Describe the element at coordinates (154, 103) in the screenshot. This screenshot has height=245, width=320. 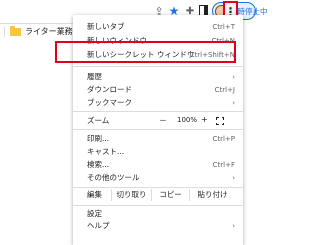
I see `menu-item-bookmarks: ブックマーク ›` at that location.